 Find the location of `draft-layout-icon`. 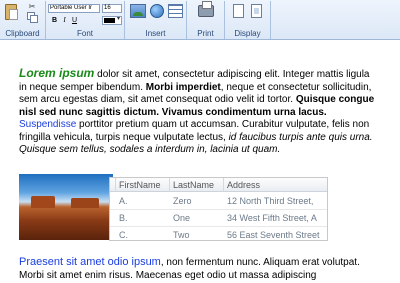

draft-layout-icon is located at coordinates (256, 11).